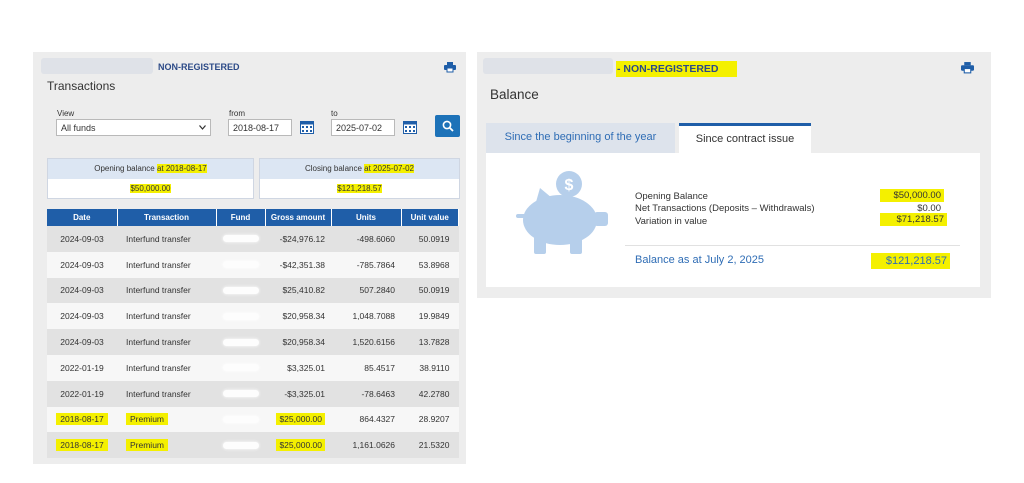 The image size is (1024, 483). What do you see at coordinates (430, 217) in the screenshot?
I see `column-header-unit-value: Unit value` at bounding box center [430, 217].